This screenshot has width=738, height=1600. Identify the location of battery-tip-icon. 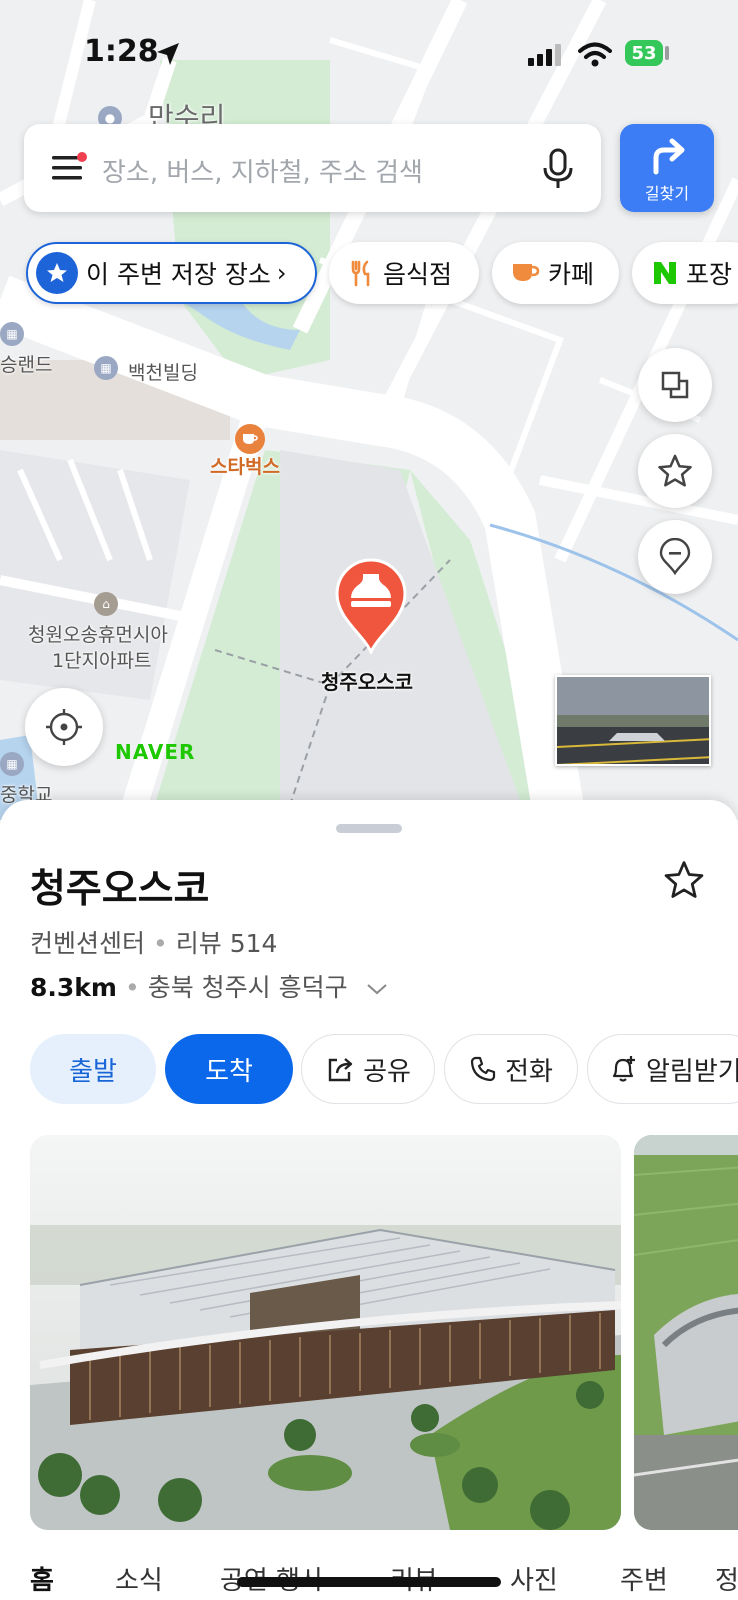
(667, 53).